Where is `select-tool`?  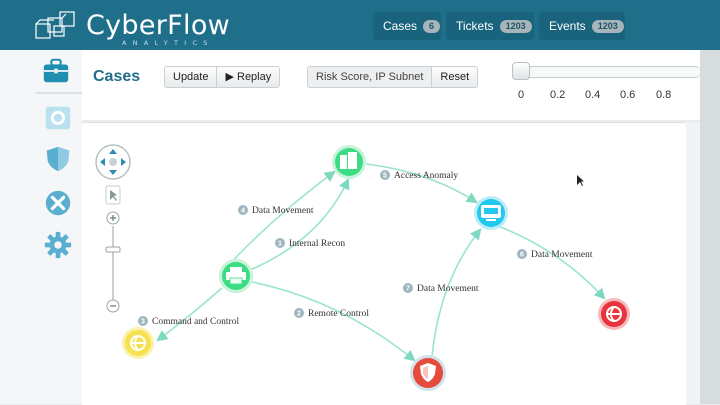
select-tool is located at coordinates (113, 195).